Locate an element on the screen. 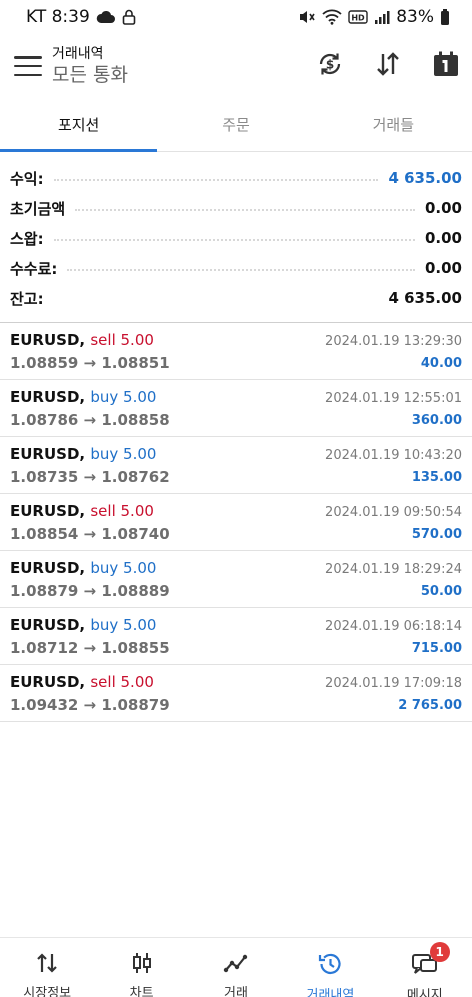 Image resolution: width=472 pixels, height=997 pixels. deal-profit: 570.00 is located at coordinates (436, 534).